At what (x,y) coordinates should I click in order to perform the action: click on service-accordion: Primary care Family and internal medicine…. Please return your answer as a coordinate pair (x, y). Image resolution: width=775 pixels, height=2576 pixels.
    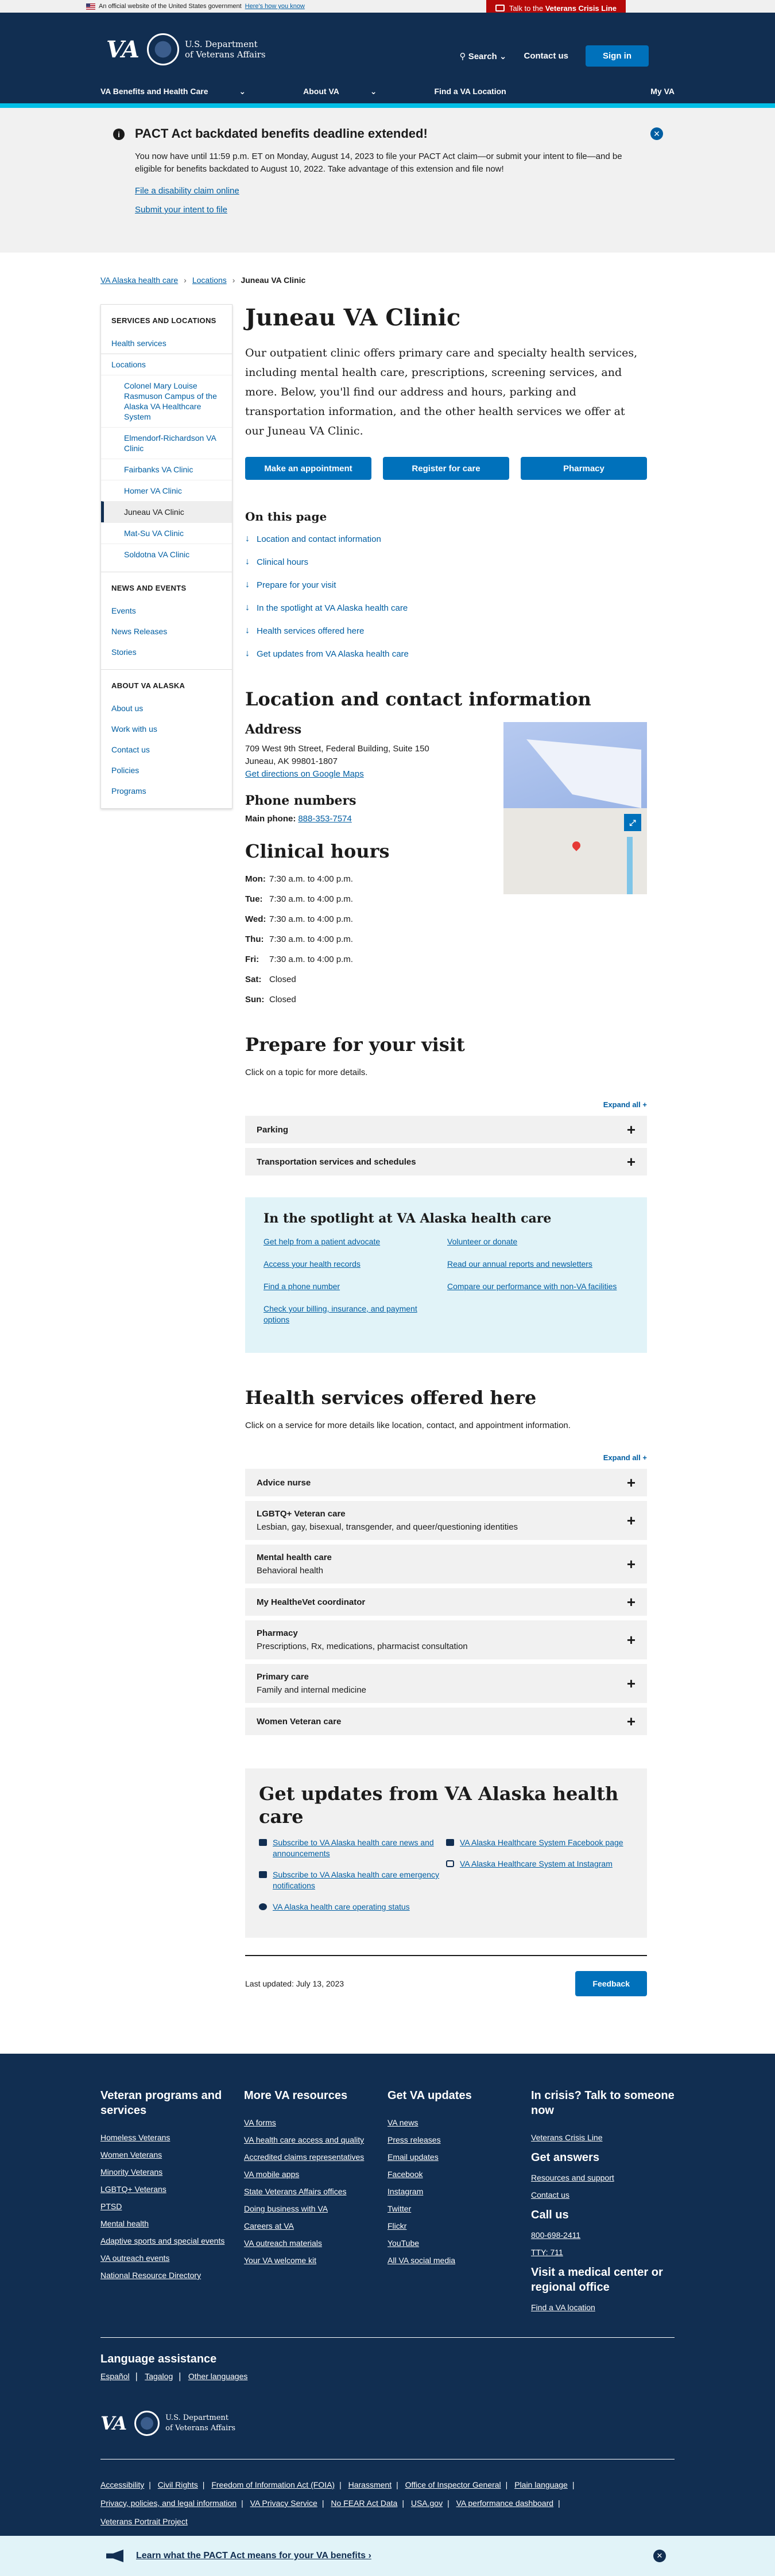
    Looking at the image, I should click on (446, 1683).